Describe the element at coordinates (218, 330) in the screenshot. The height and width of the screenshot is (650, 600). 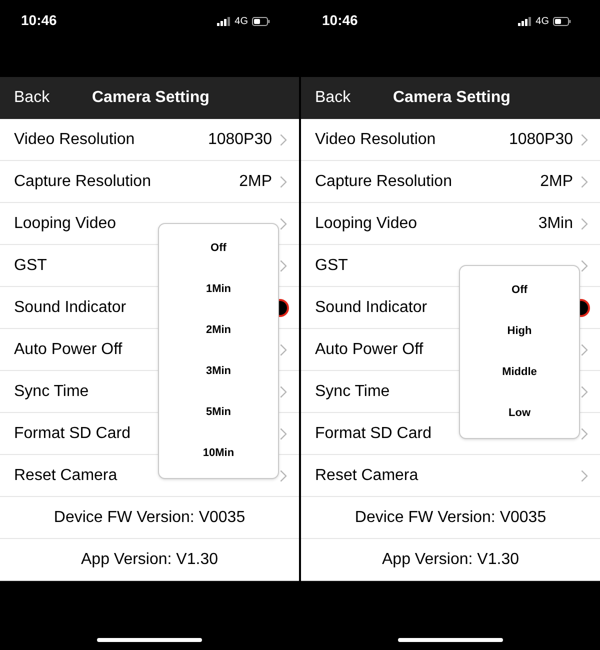
I see `popup-option: 2Min` at that location.